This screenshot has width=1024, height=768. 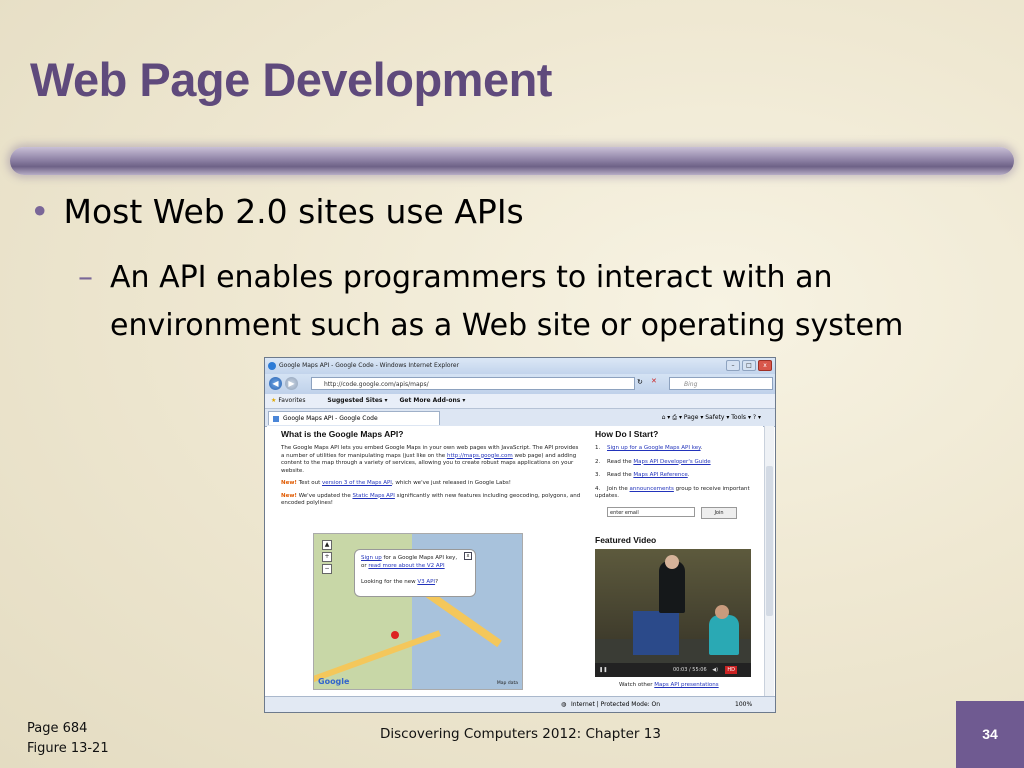 I want to click on favorites-button: ★ Favorites, so click(x=293, y=400).